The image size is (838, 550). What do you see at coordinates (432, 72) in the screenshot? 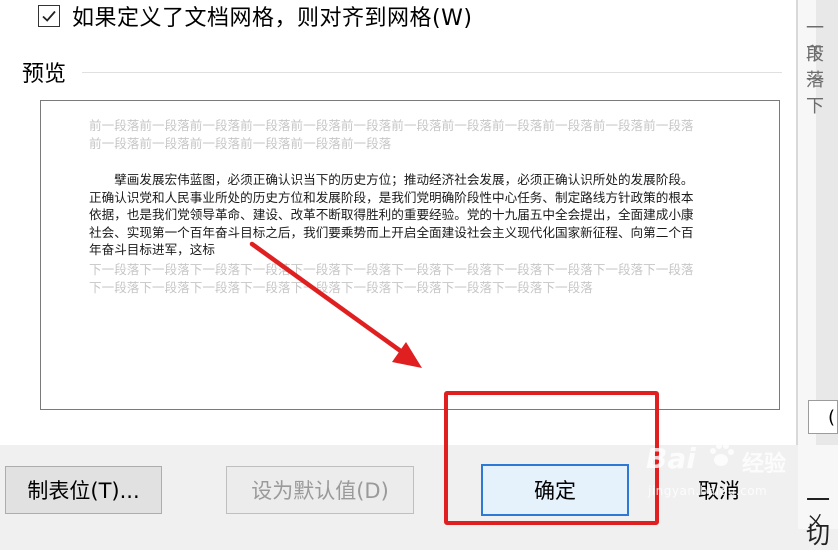
I see `preview-divider` at bounding box center [432, 72].